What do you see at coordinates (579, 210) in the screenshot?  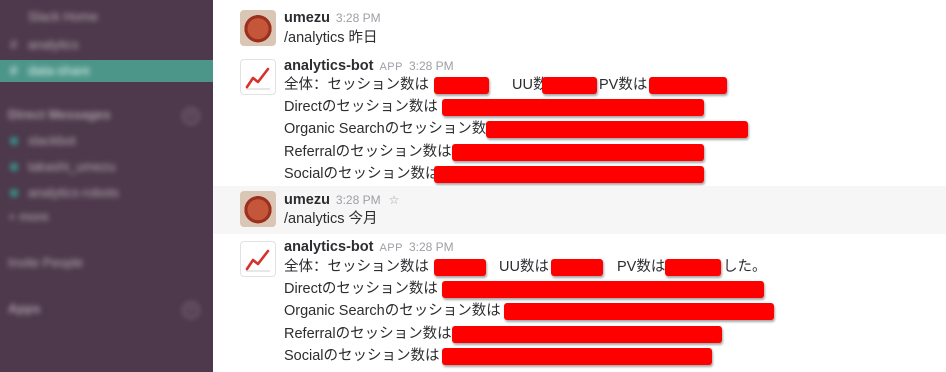 I see `message: umezu 3:28 PM ☆ /analytics 今月` at bounding box center [579, 210].